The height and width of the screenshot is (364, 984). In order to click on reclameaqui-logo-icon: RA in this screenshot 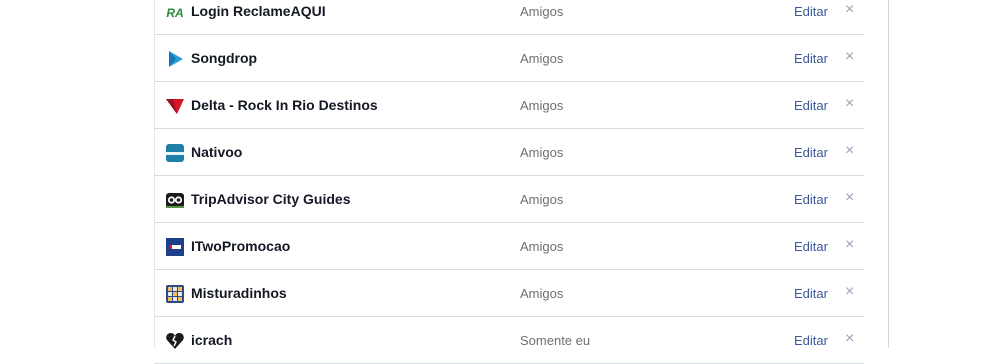, I will do `click(175, 12)`.